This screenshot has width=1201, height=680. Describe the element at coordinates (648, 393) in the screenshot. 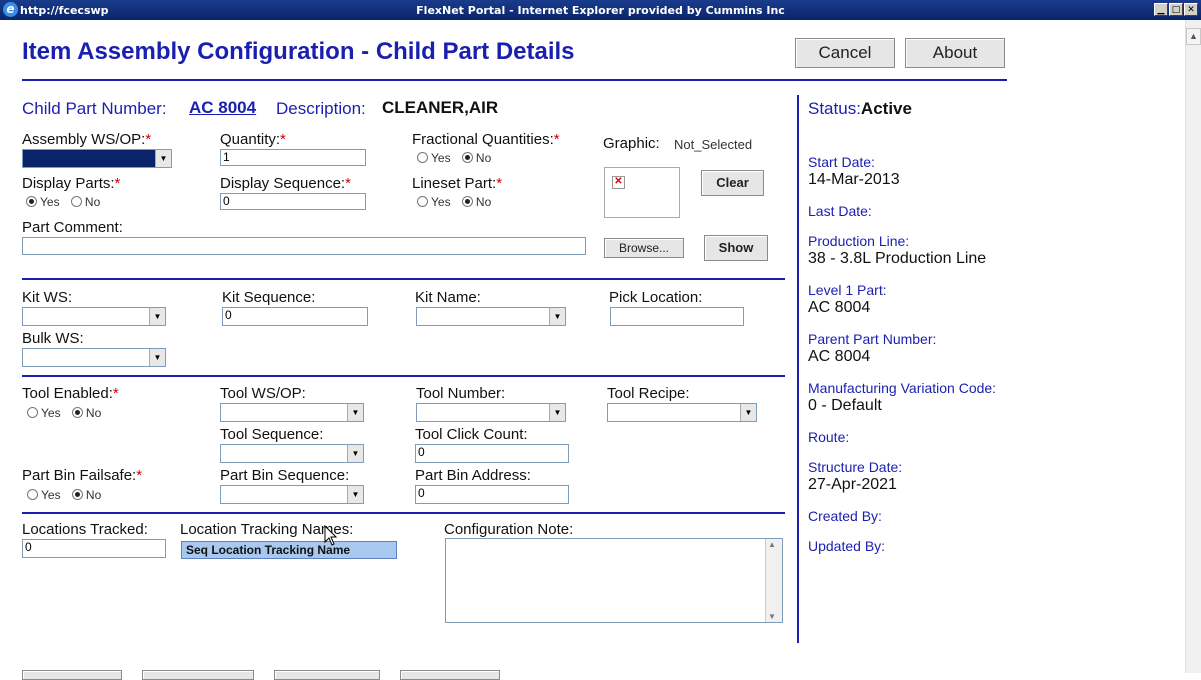

I see `tool-recipe-label: Tool Recipe:` at that location.